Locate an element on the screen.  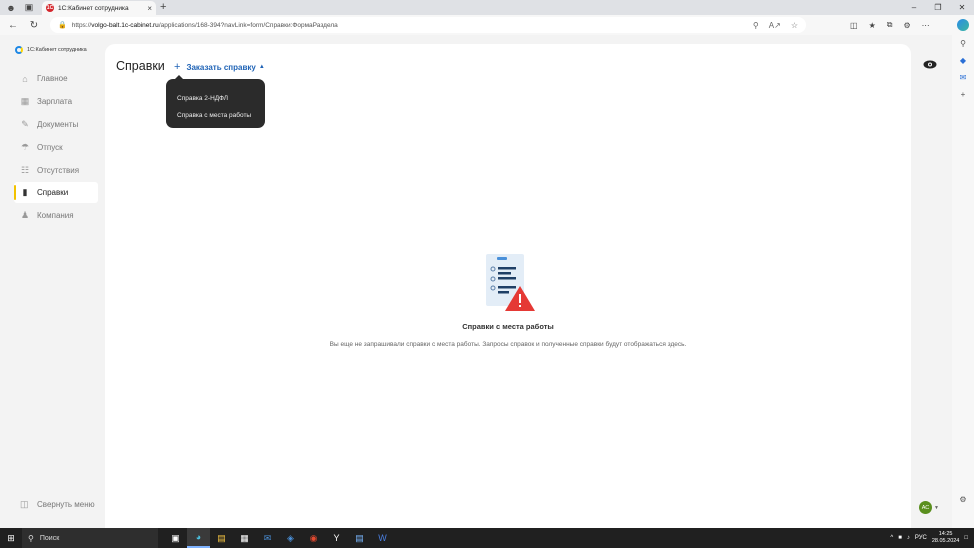
order-certificate-button: + Заказать справку ▲ is located at coordinates (219, 67).